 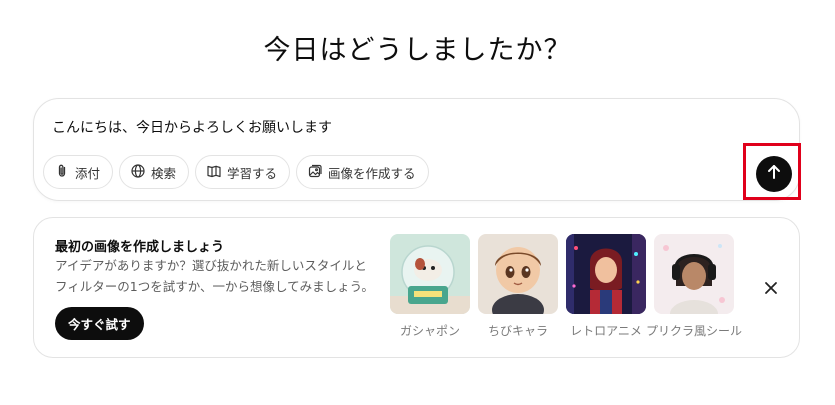 What do you see at coordinates (192, 127) in the screenshot?
I see `message-input: こんにちは、今日からよろしくお願いします` at bounding box center [192, 127].